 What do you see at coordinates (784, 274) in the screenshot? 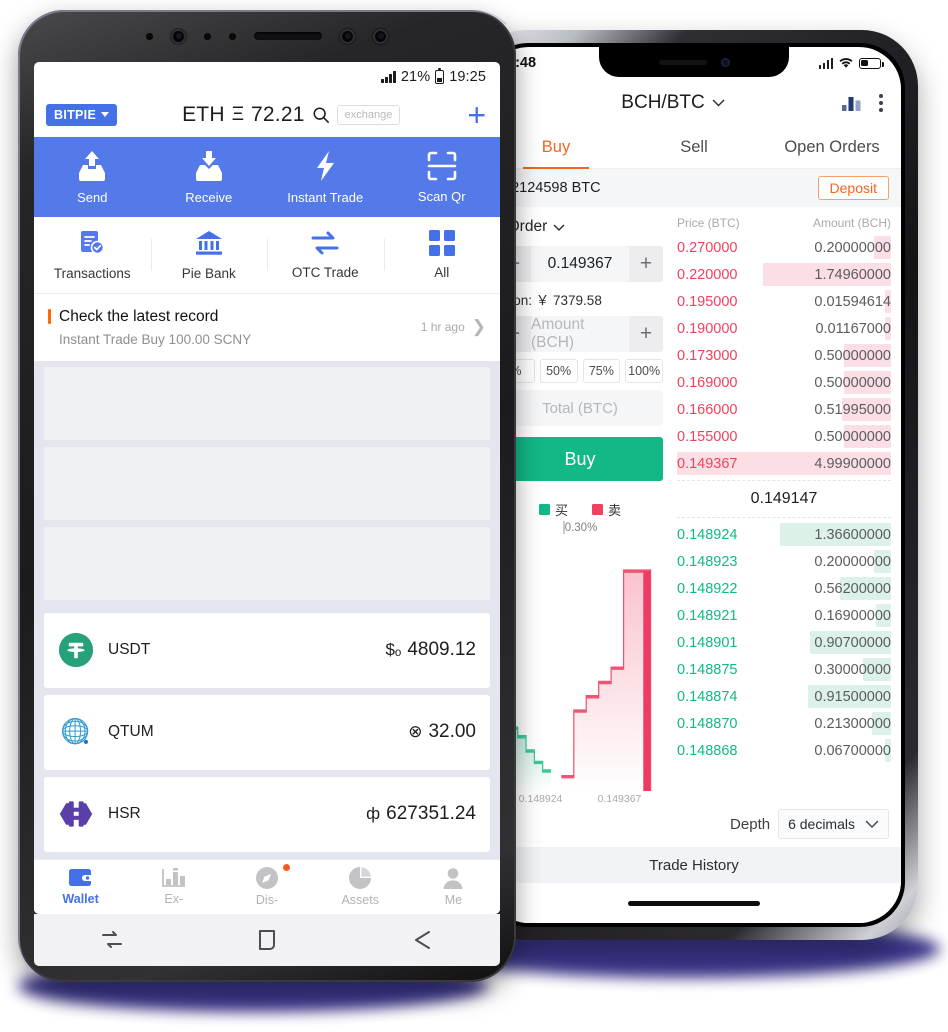
I see `order-book-row: 0.220000 1.74960000` at bounding box center [784, 274].